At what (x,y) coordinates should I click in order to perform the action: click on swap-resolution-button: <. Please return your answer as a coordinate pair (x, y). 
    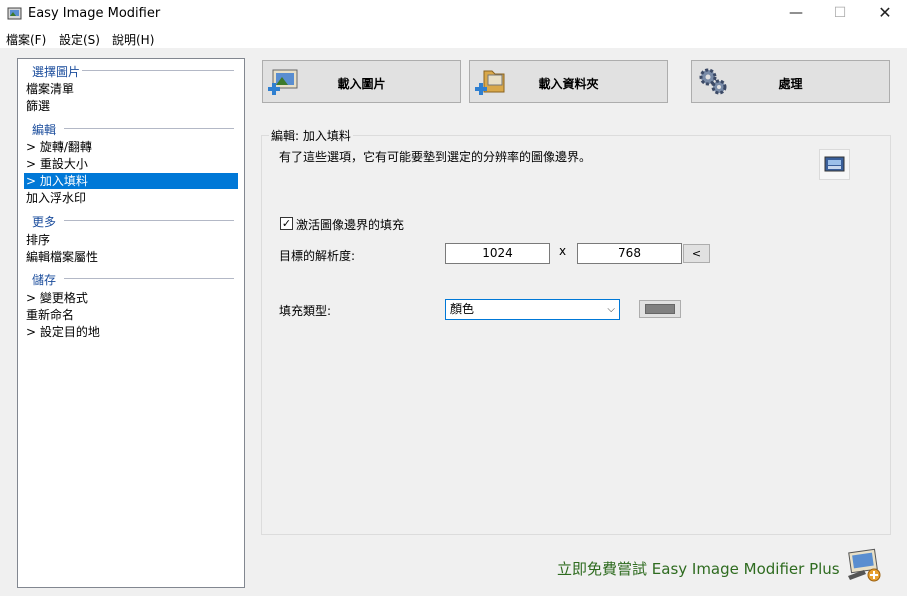
    Looking at the image, I should click on (696, 253).